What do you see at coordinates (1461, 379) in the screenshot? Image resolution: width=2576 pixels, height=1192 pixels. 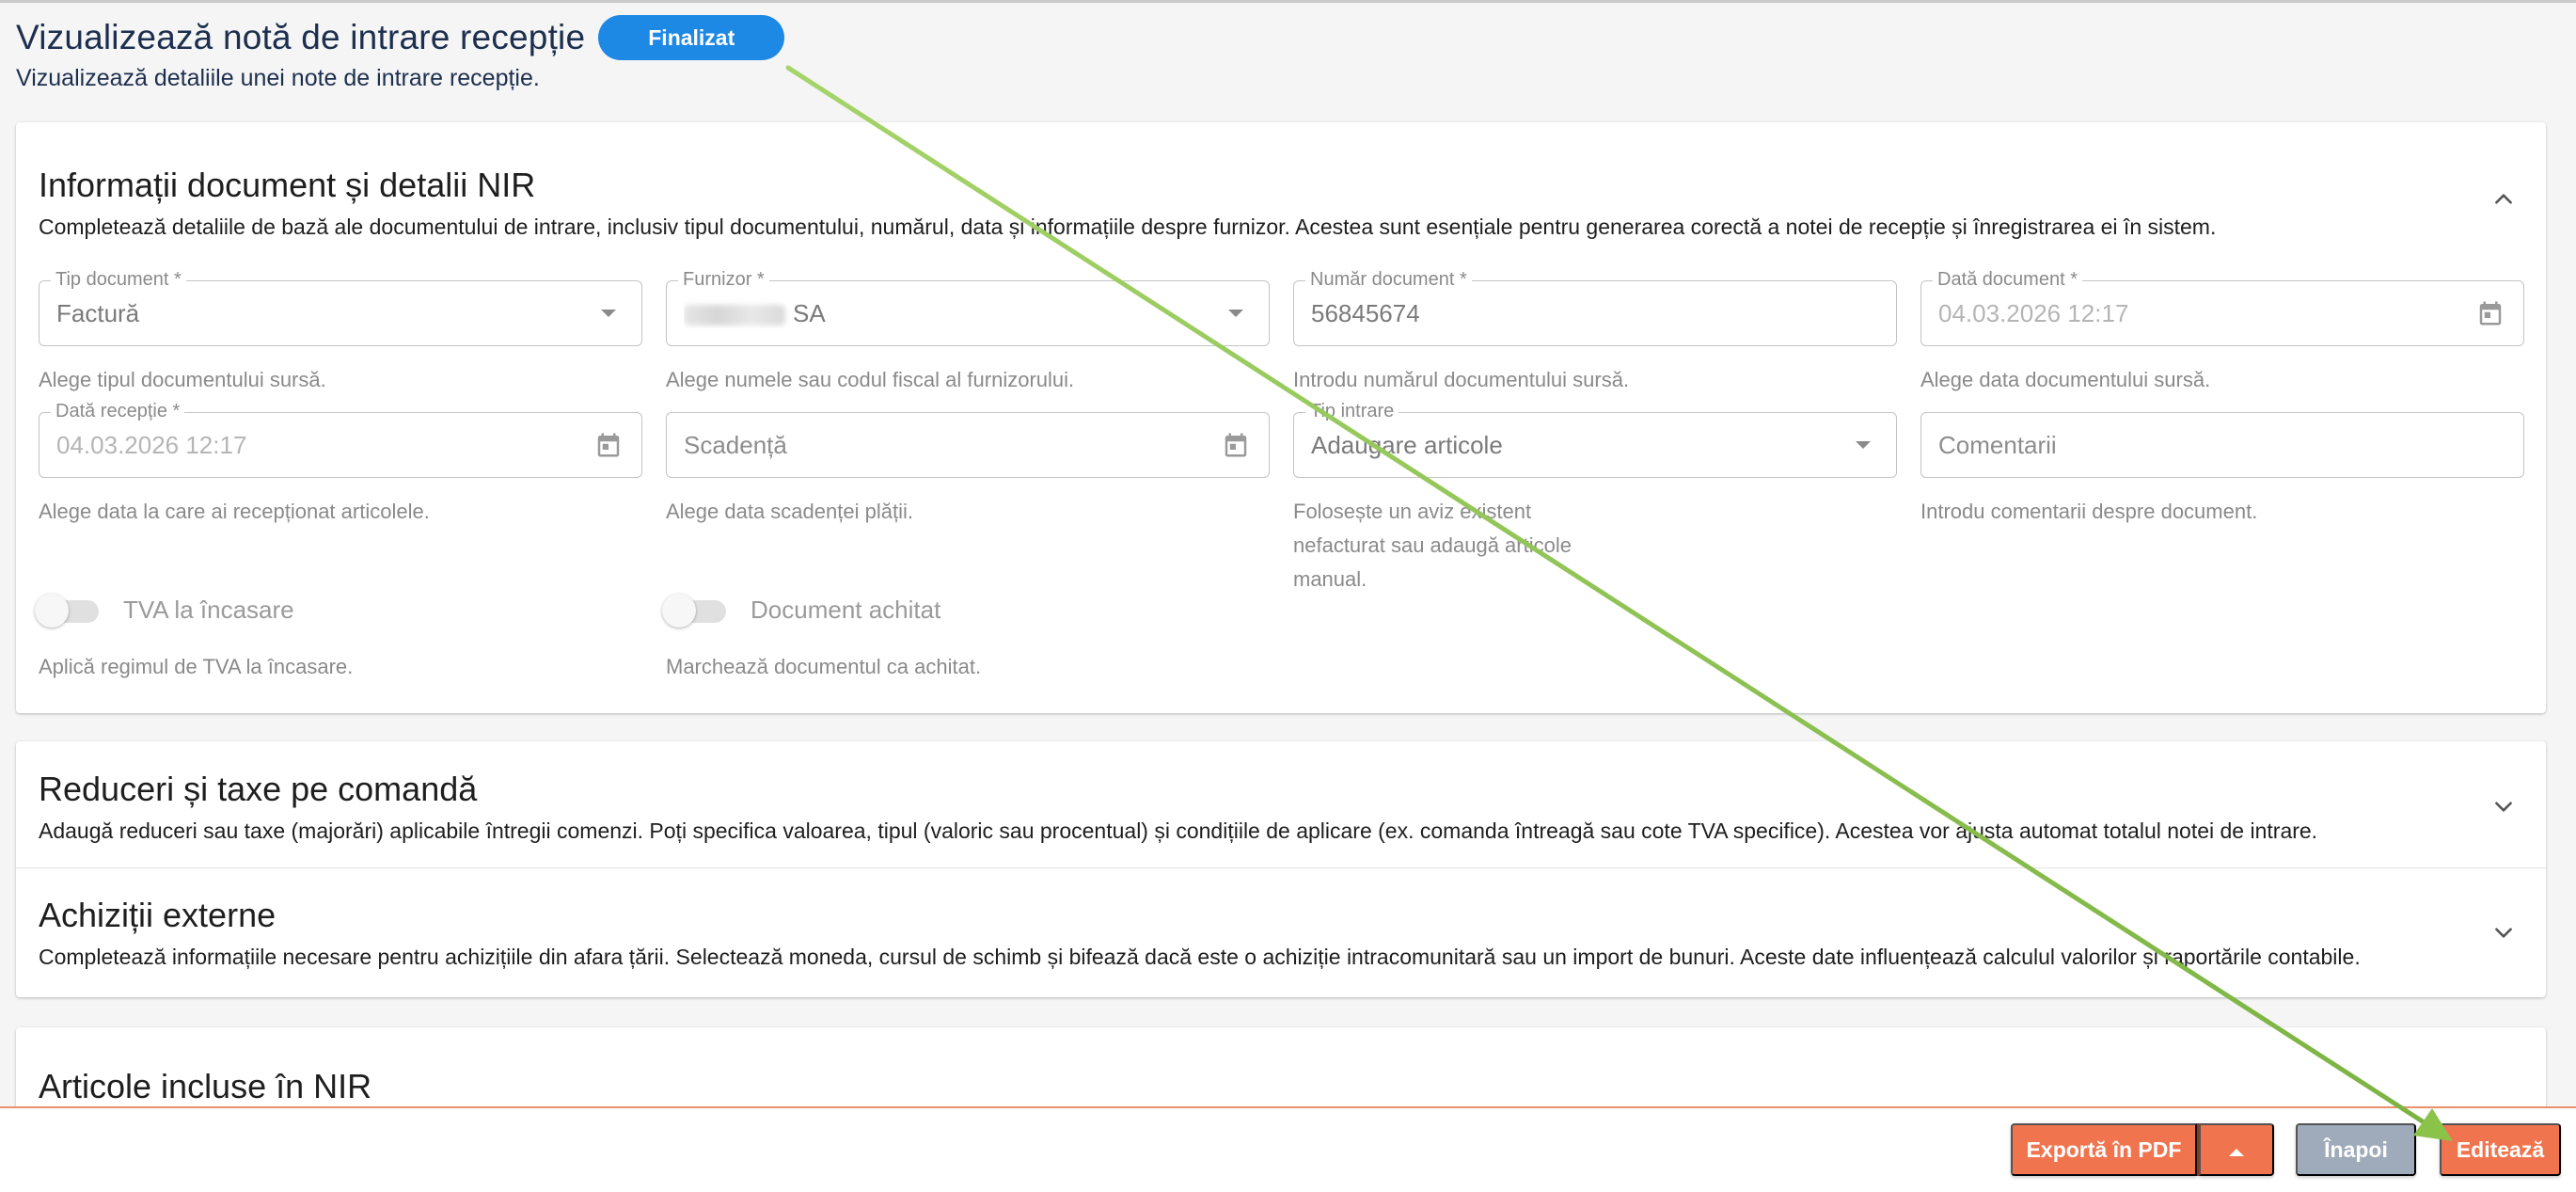 I see `field-helper: Introdu numărul documentului sursă.` at bounding box center [1461, 379].